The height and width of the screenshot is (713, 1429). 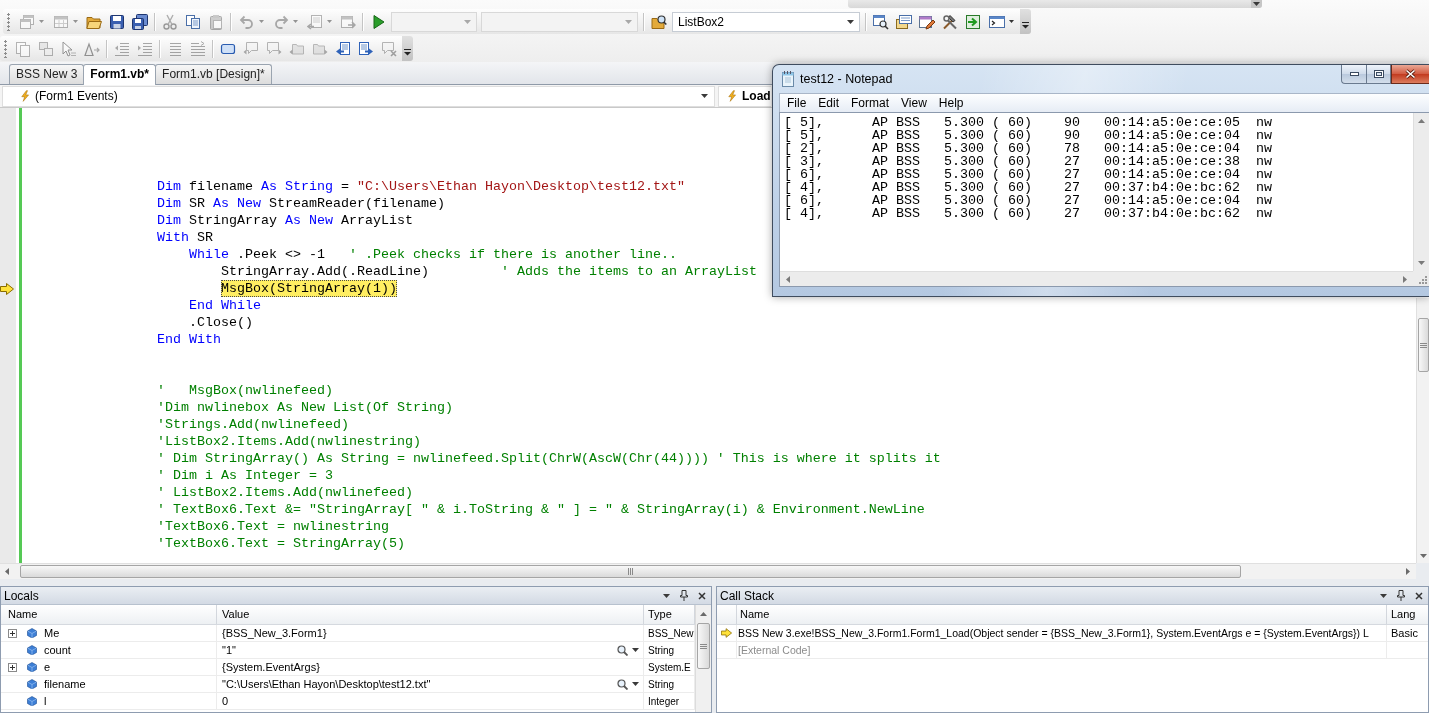 I want to click on menu-item: Edit, so click(x=829, y=103).